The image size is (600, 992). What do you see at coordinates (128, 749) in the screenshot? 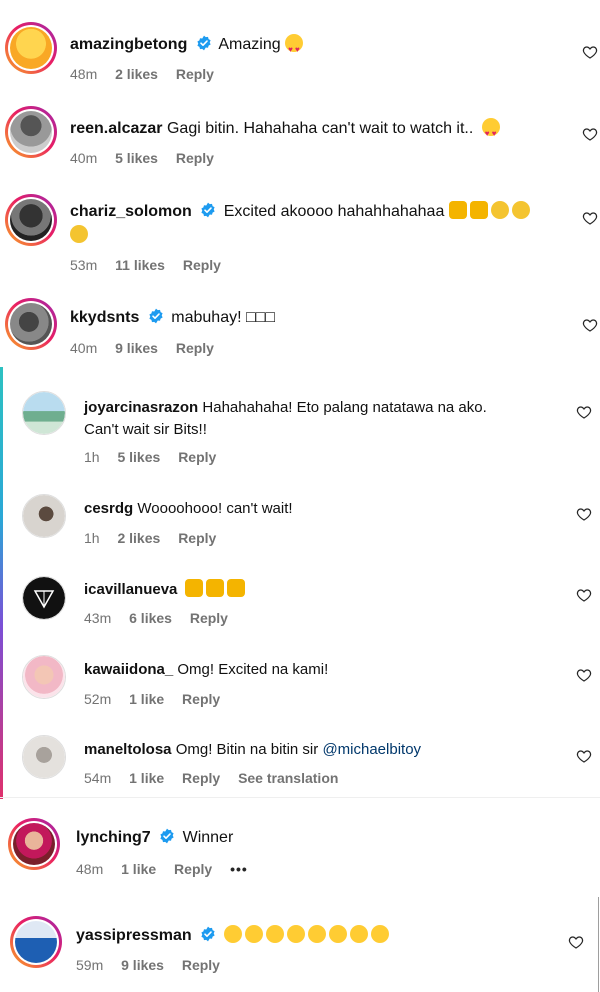
I see `username: maneltolosa` at bounding box center [128, 749].